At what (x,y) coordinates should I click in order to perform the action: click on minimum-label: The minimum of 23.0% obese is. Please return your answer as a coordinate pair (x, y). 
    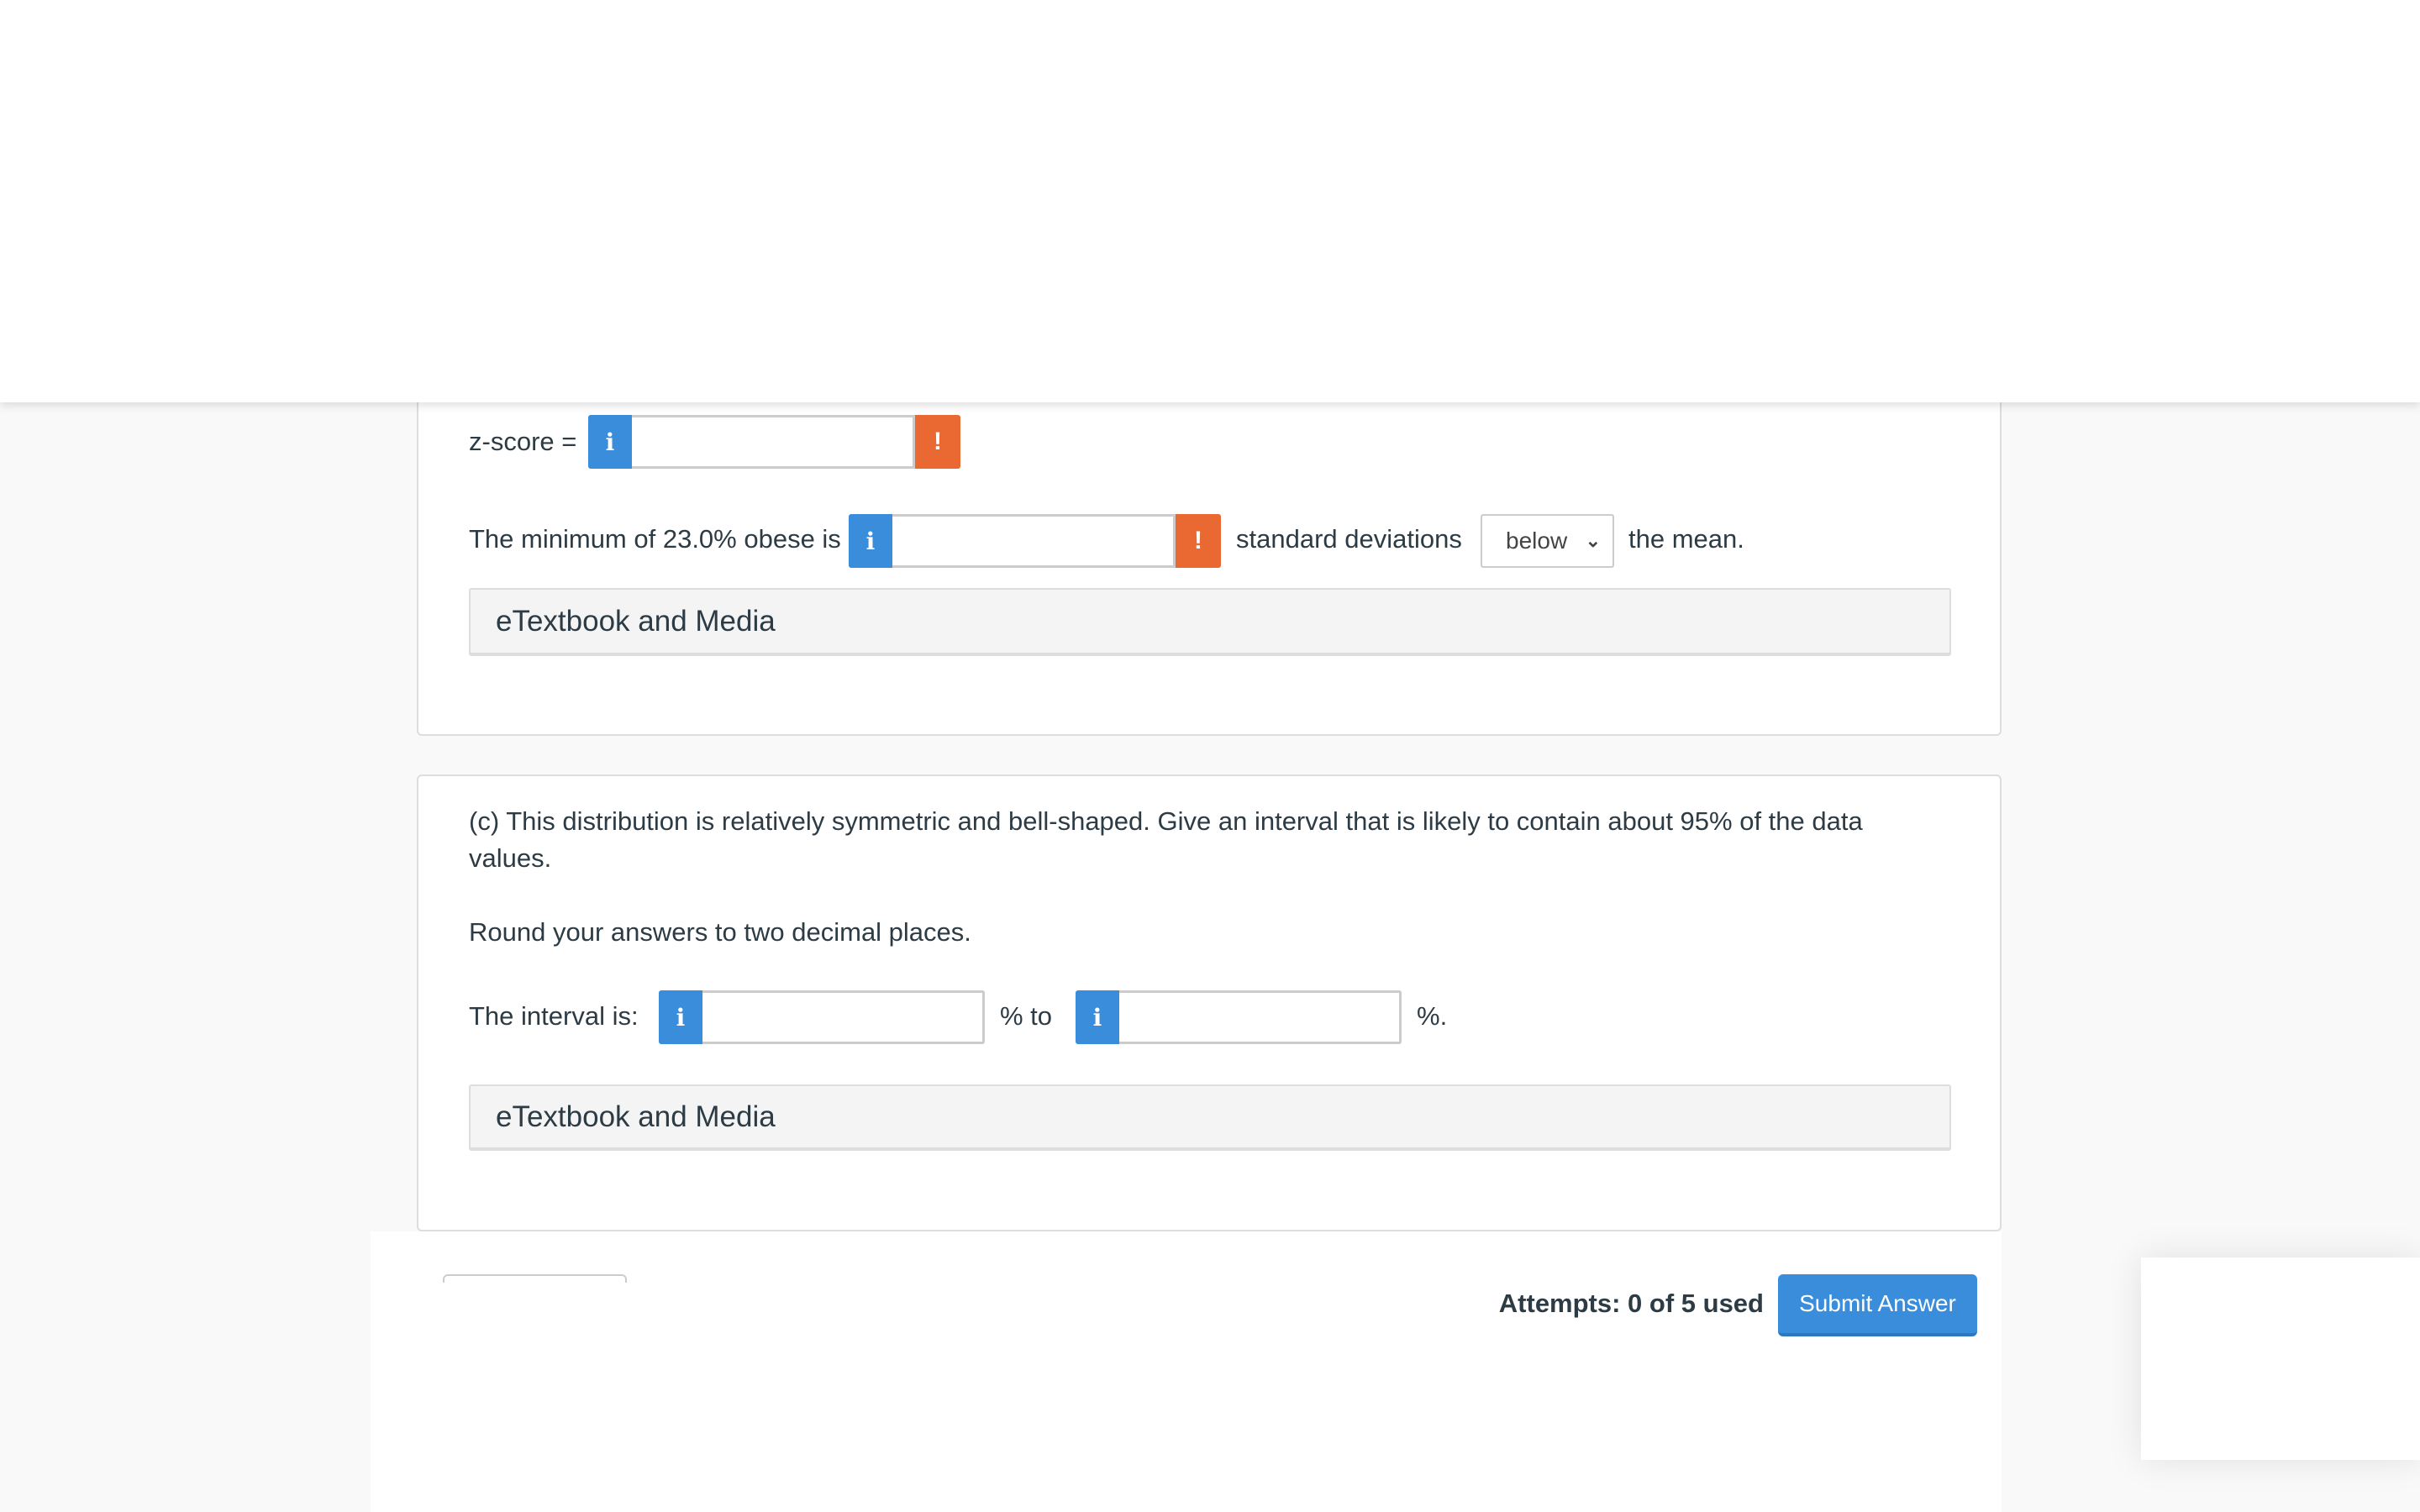
    Looking at the image, I should click on (655, 539).